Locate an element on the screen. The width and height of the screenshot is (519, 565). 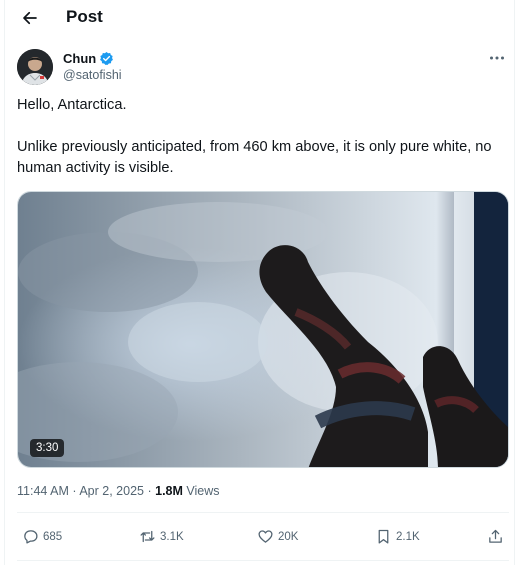
verified-badge-icon is located at coordinates (106, 58).